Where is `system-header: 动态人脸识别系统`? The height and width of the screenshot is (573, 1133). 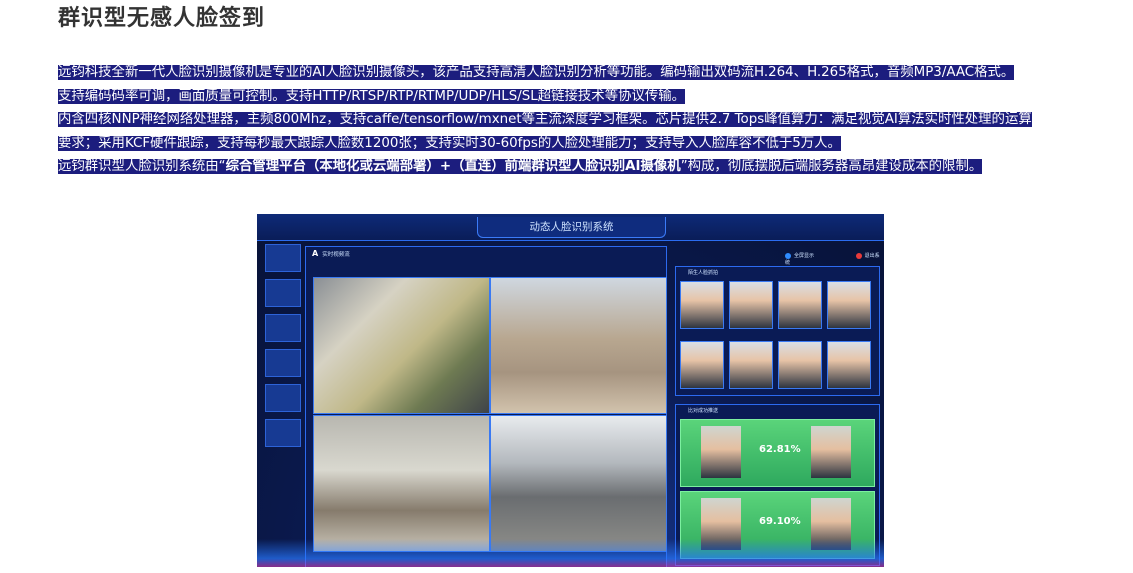 system-header: 动态人脸识别系统 is located at coordinates (570, 227).